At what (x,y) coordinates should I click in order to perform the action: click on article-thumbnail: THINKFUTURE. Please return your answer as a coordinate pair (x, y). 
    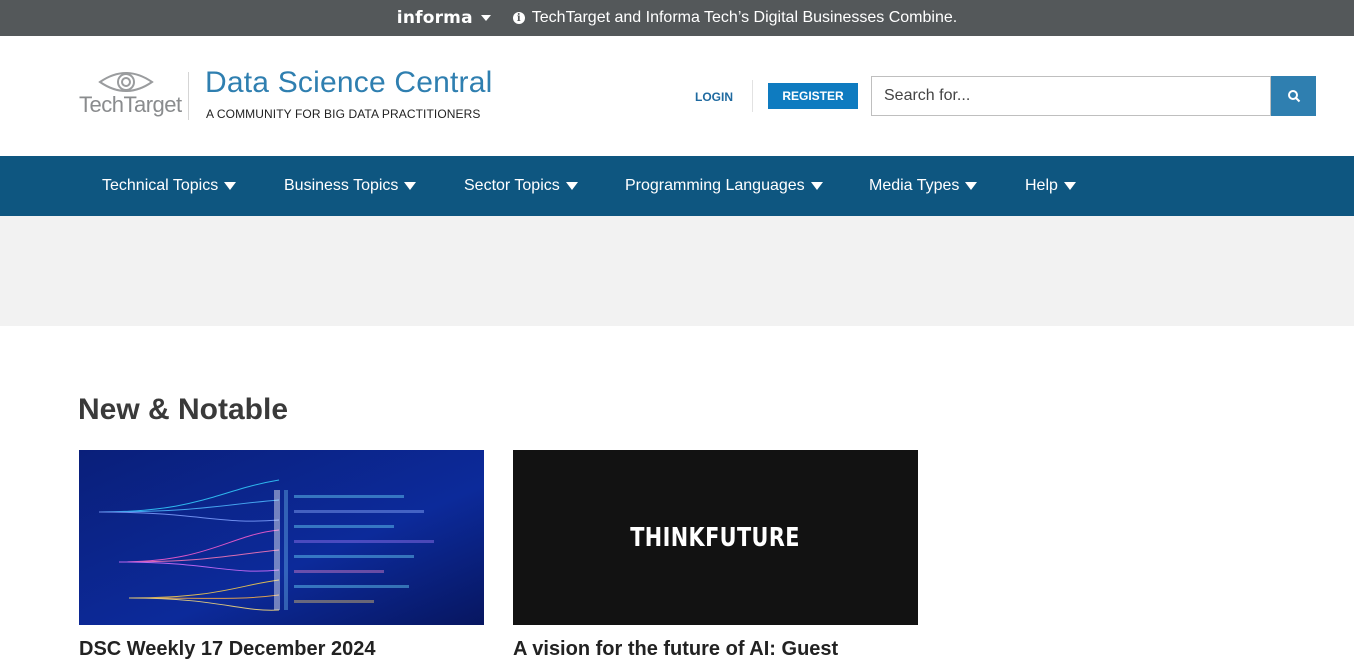
    Looking at the image, I should click on (715, 537).